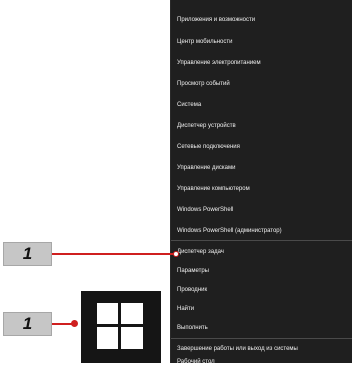  What do you see at coordinates (262, 189) in the screenshot?
I see `menu-item-computer-management: Управление компьютером` at bounding box center [262, 189].